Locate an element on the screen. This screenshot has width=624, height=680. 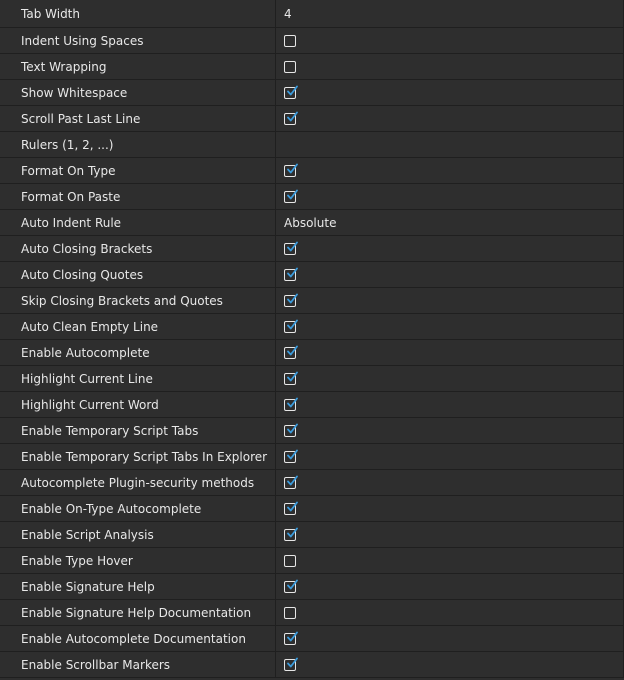
setting-label: Show Whitespace is located at coordinates (138, 92).